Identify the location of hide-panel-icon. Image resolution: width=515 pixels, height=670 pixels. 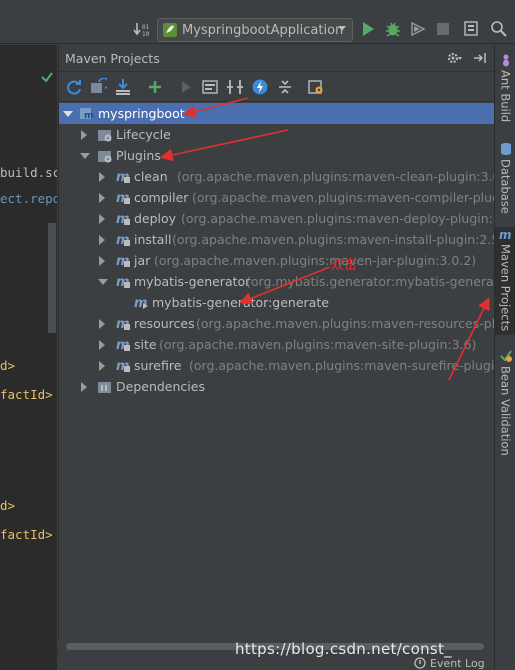
(480, 58).